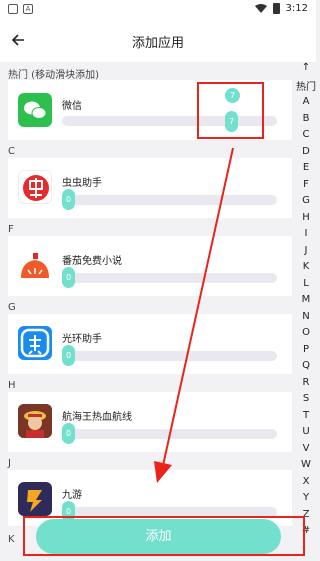  I want to click on section-header-k: K, so click(11, 539).